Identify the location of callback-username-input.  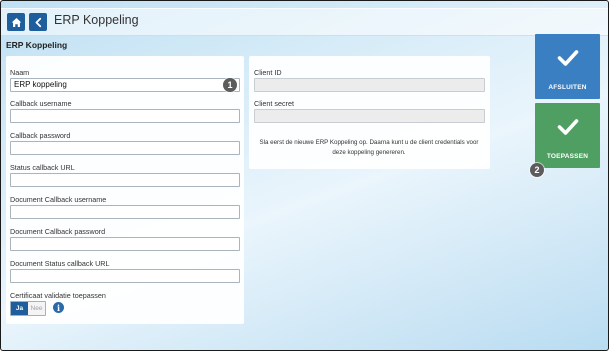
(125, 116).